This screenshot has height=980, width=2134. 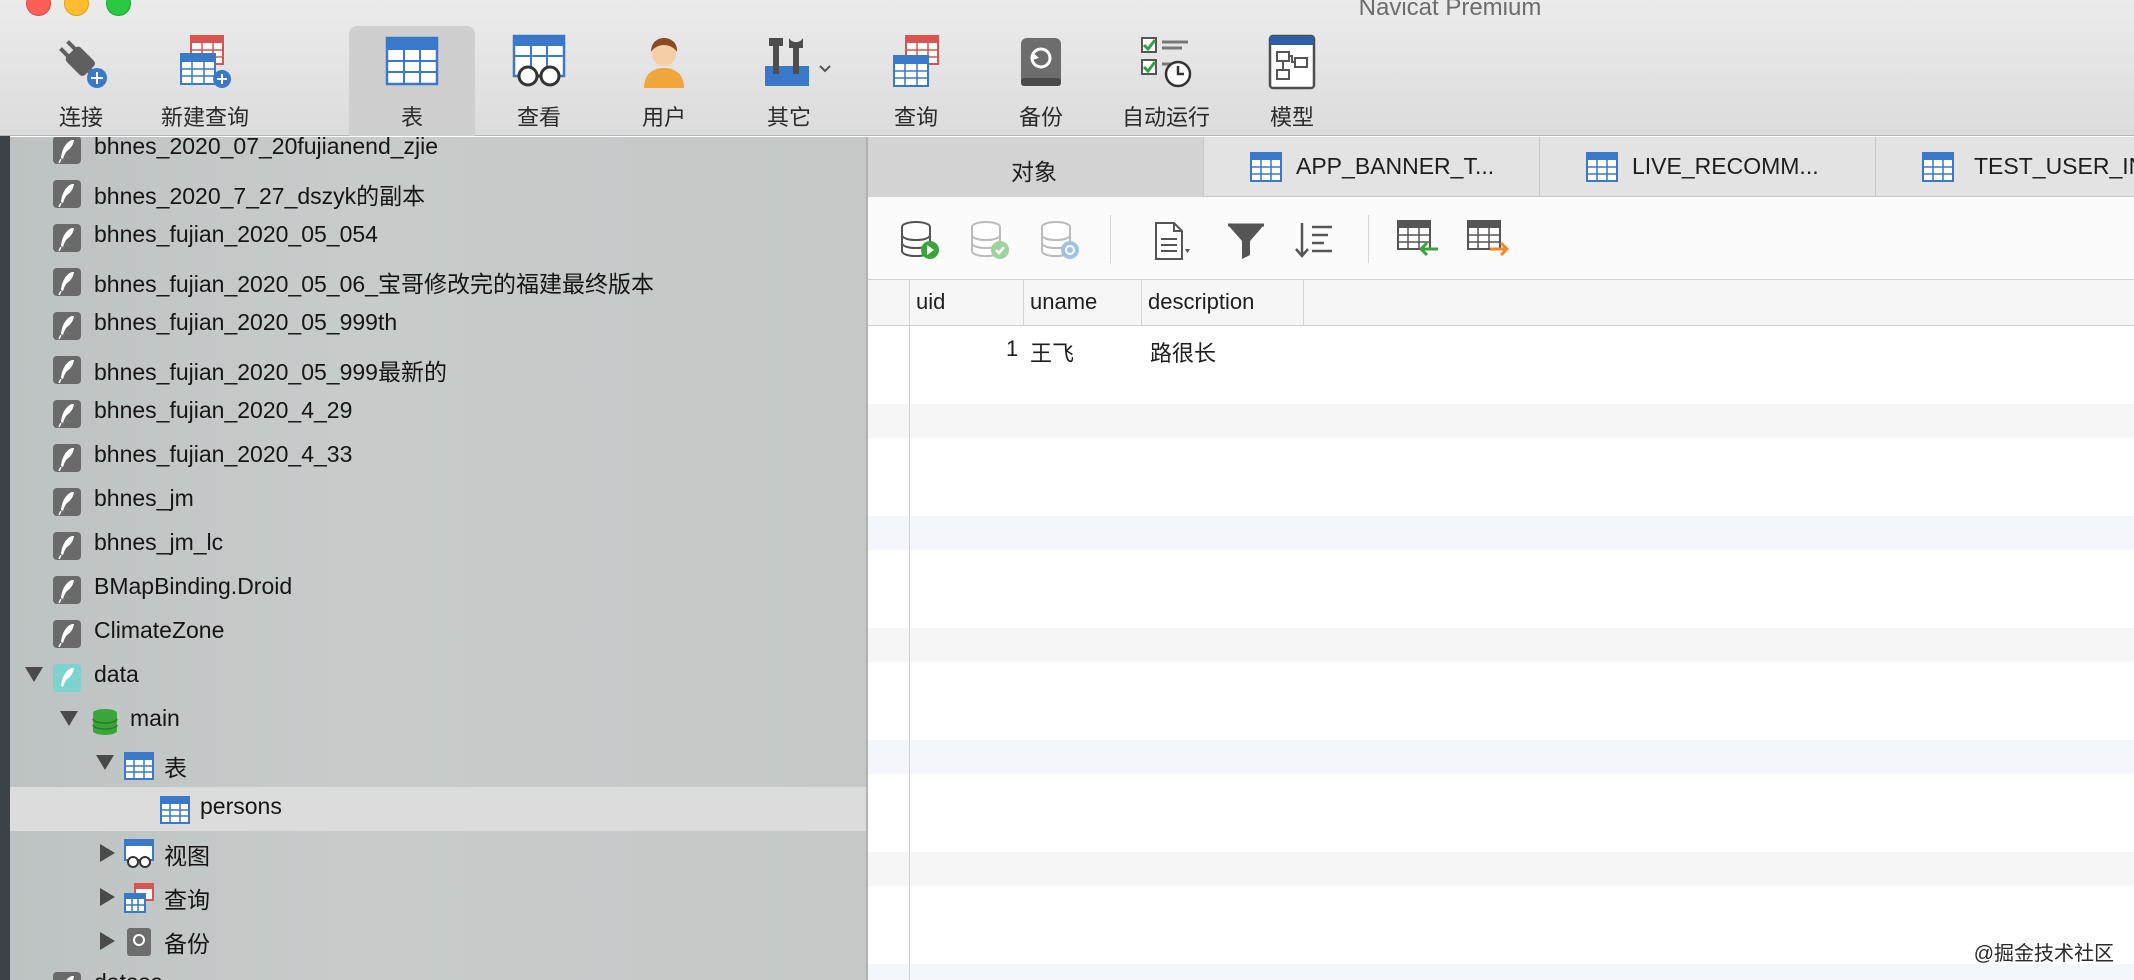 What do you see at coordinates (438, 545) in the screenshot?
I see `connection-item: bhnes_jm_lc` at bounding box center [438, 545].